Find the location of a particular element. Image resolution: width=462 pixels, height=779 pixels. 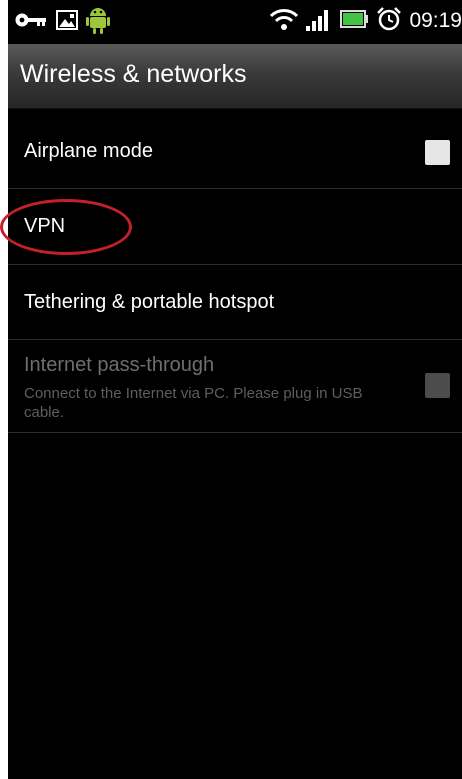

settings-item-label: Airplane mode is located at coordinates (88, 151).